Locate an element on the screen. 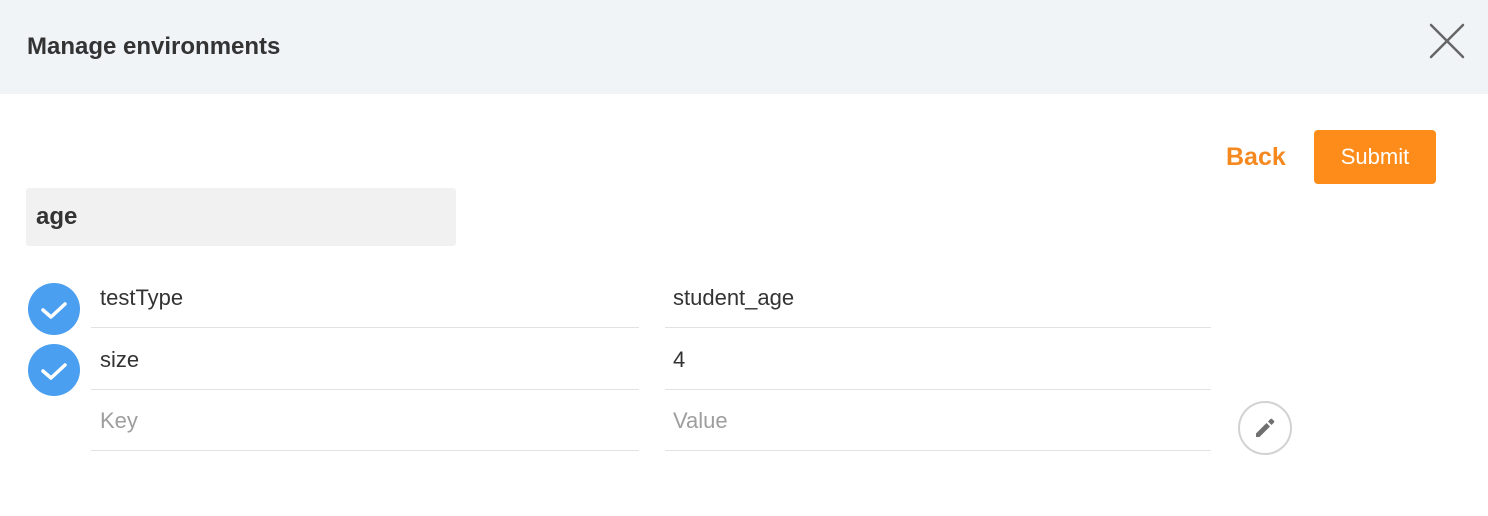  edit-variable-button is located at coordinates (1265, 428).